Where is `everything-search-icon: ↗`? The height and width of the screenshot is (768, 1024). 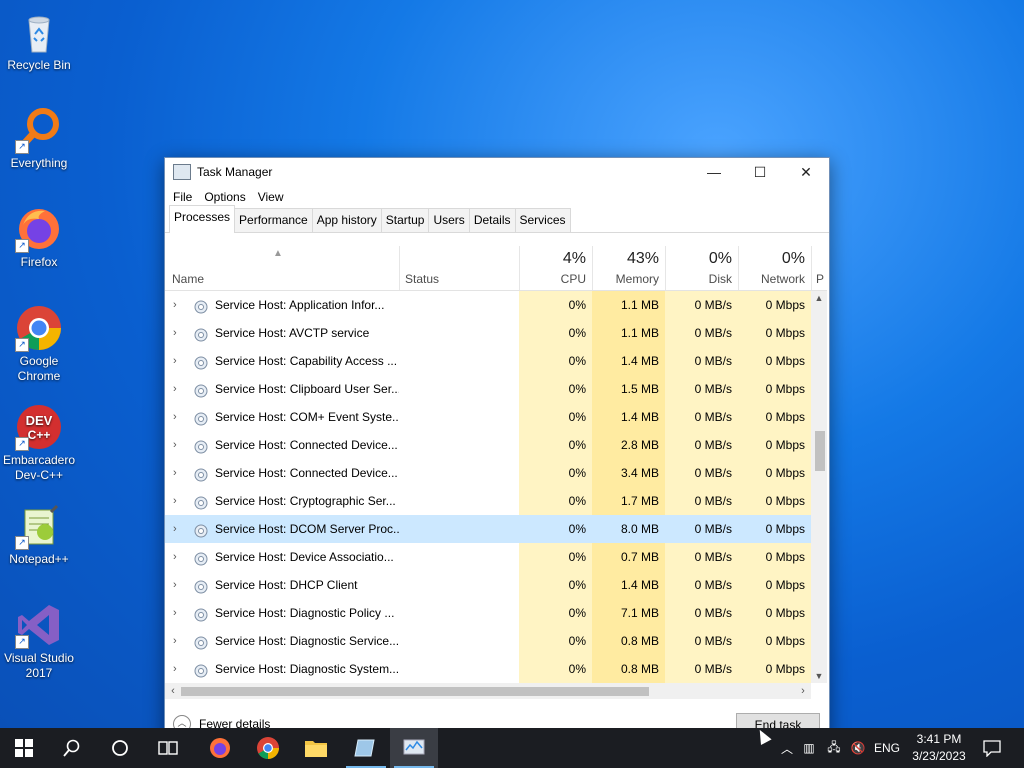 everything-search-icon: ↗ is located at coordinates (39, 130).